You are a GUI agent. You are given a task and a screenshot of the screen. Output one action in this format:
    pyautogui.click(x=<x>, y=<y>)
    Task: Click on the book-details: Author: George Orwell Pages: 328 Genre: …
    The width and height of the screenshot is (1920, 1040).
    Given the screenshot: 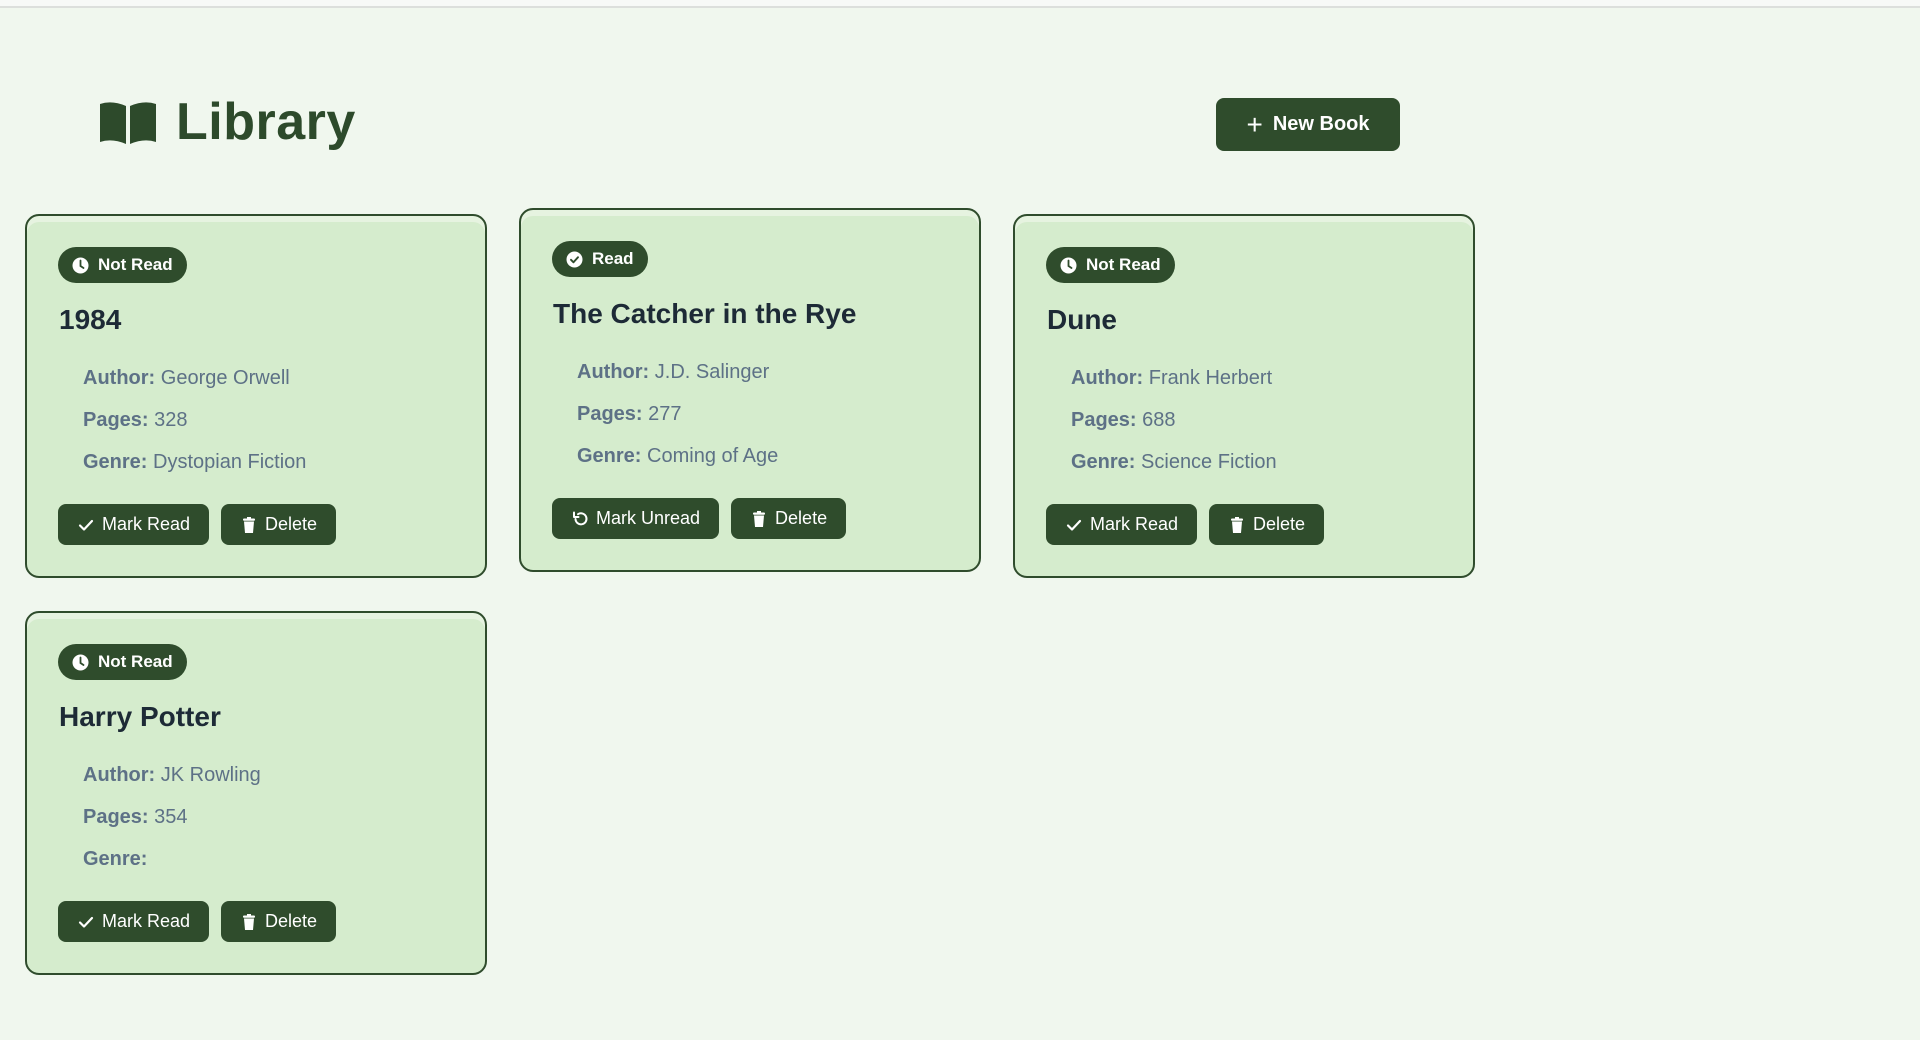 What is the action you would take?
    pyautogui.click(x=194, y=429)
    